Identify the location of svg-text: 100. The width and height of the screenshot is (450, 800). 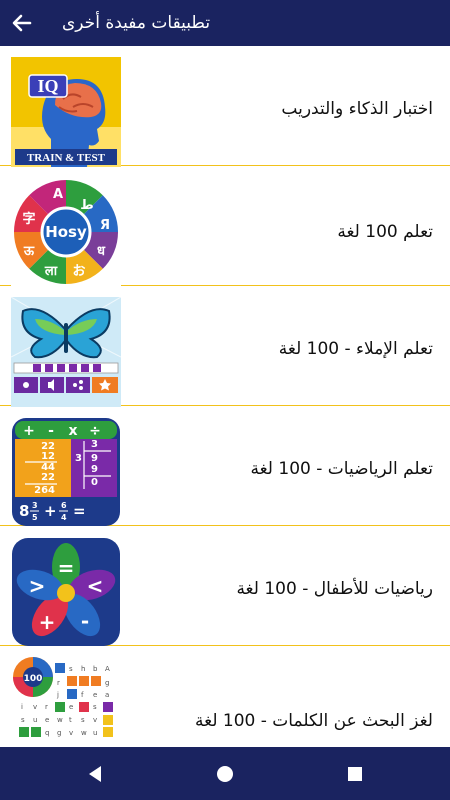
(33, 679).